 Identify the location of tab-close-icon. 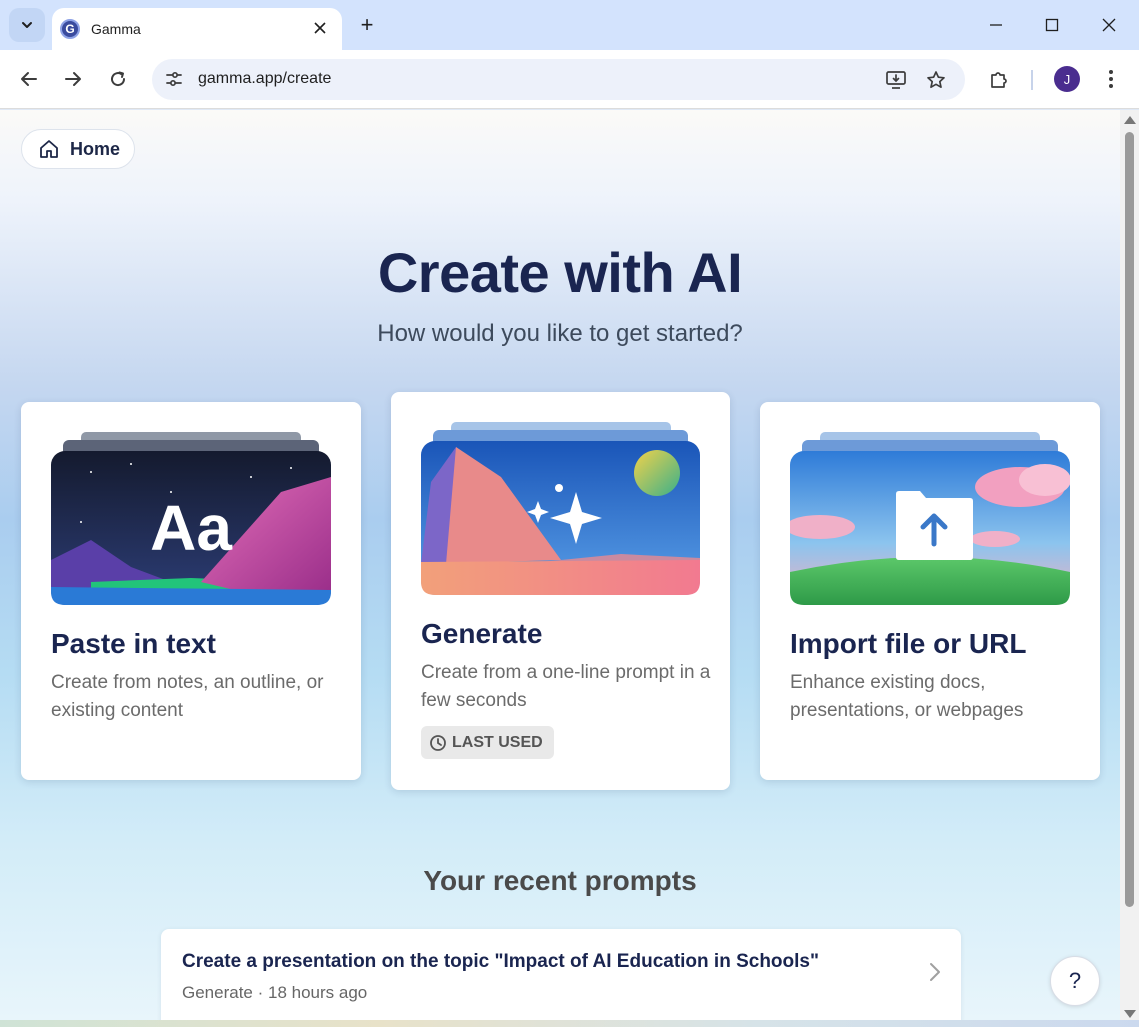
(320, 28).